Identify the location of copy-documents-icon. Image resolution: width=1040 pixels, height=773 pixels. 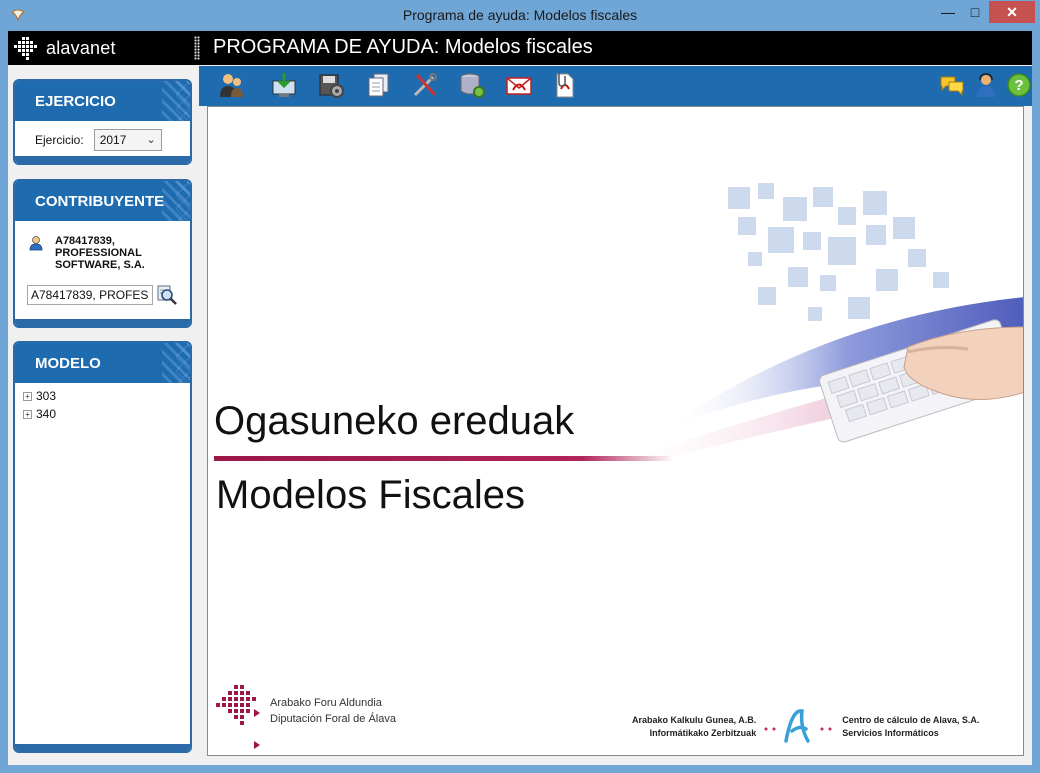
(378, 85).